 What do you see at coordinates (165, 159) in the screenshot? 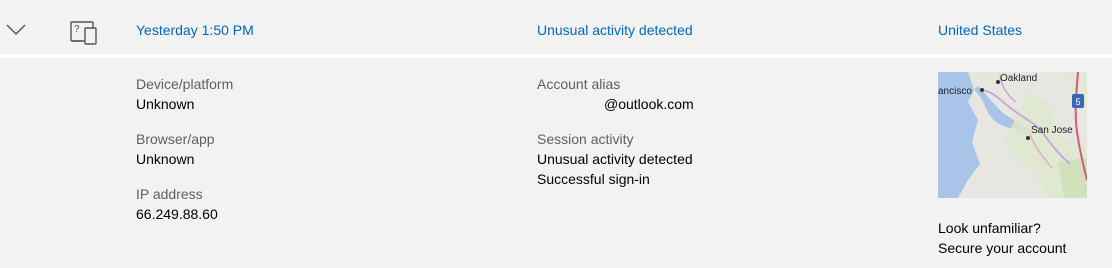
I see `browser-app-value: Unknown` at bounding box center [165, 159].